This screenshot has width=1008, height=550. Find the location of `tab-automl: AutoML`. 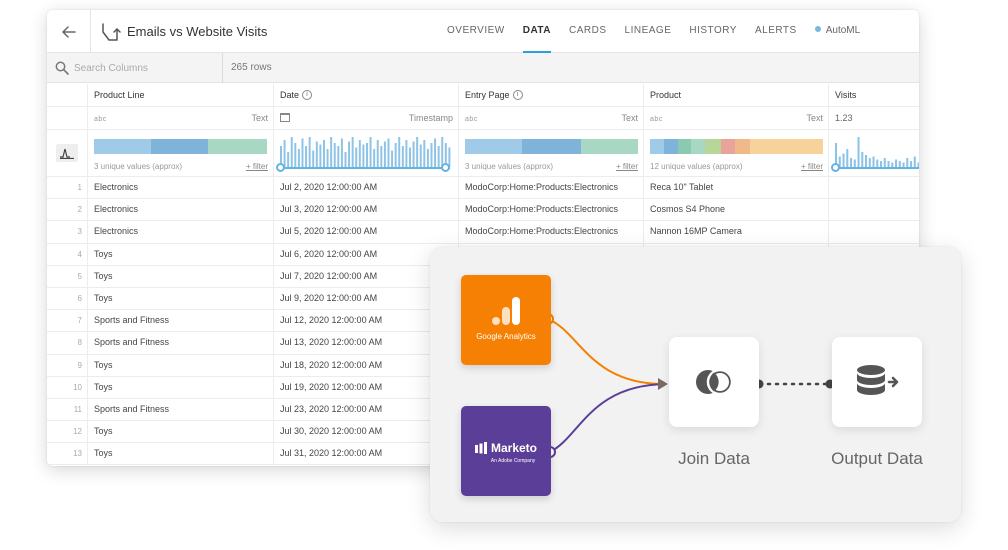

tab-automl: AutoML is located at coordinates (837, 31).